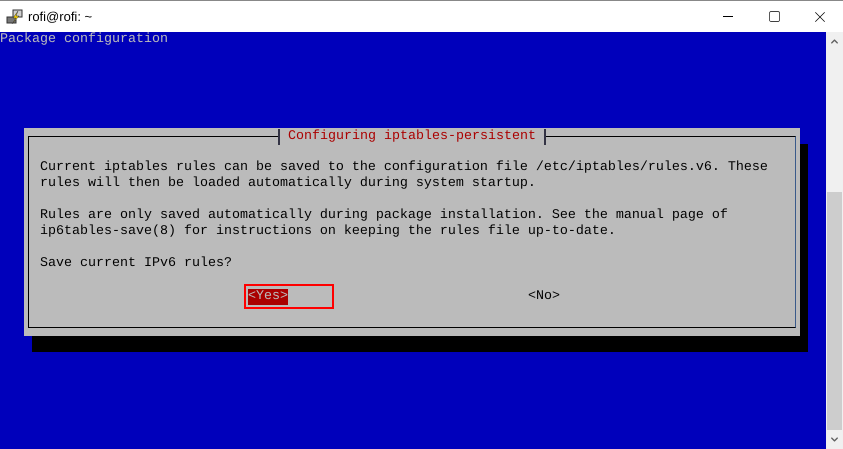 Image resolution: width=843 pixels, height=449 pixels. What do you see at coordinates (412, 137) in the screenshot?
I see `dialog-title: Configuring iptables-persistent` at bounding box center [412, 137].